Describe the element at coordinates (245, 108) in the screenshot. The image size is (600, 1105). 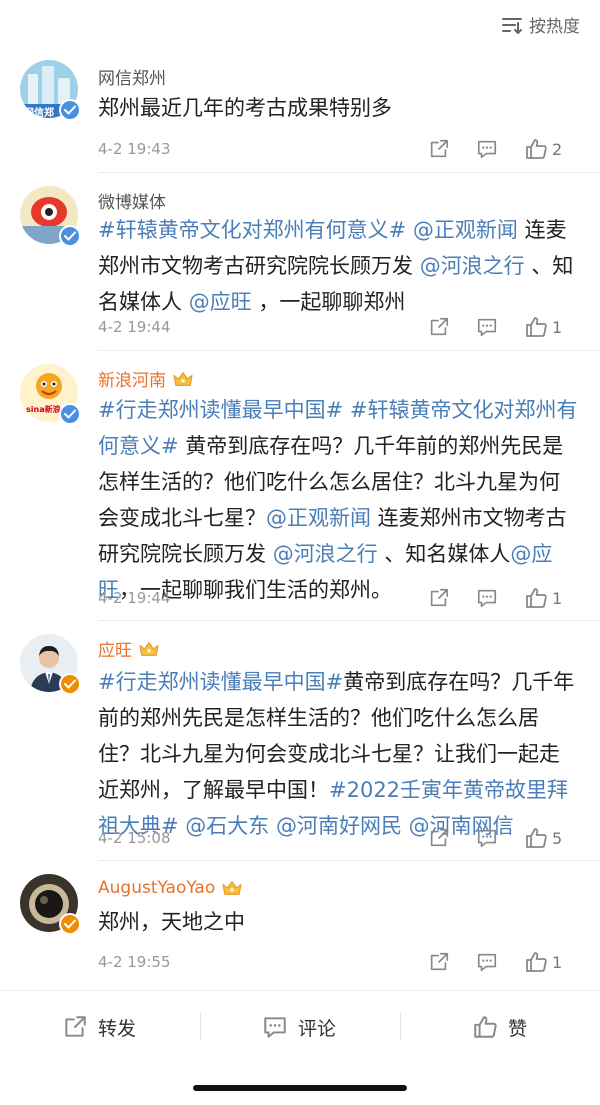
I see `comment-text-span: 郑州最近几年的考古成果特别多` at that location.